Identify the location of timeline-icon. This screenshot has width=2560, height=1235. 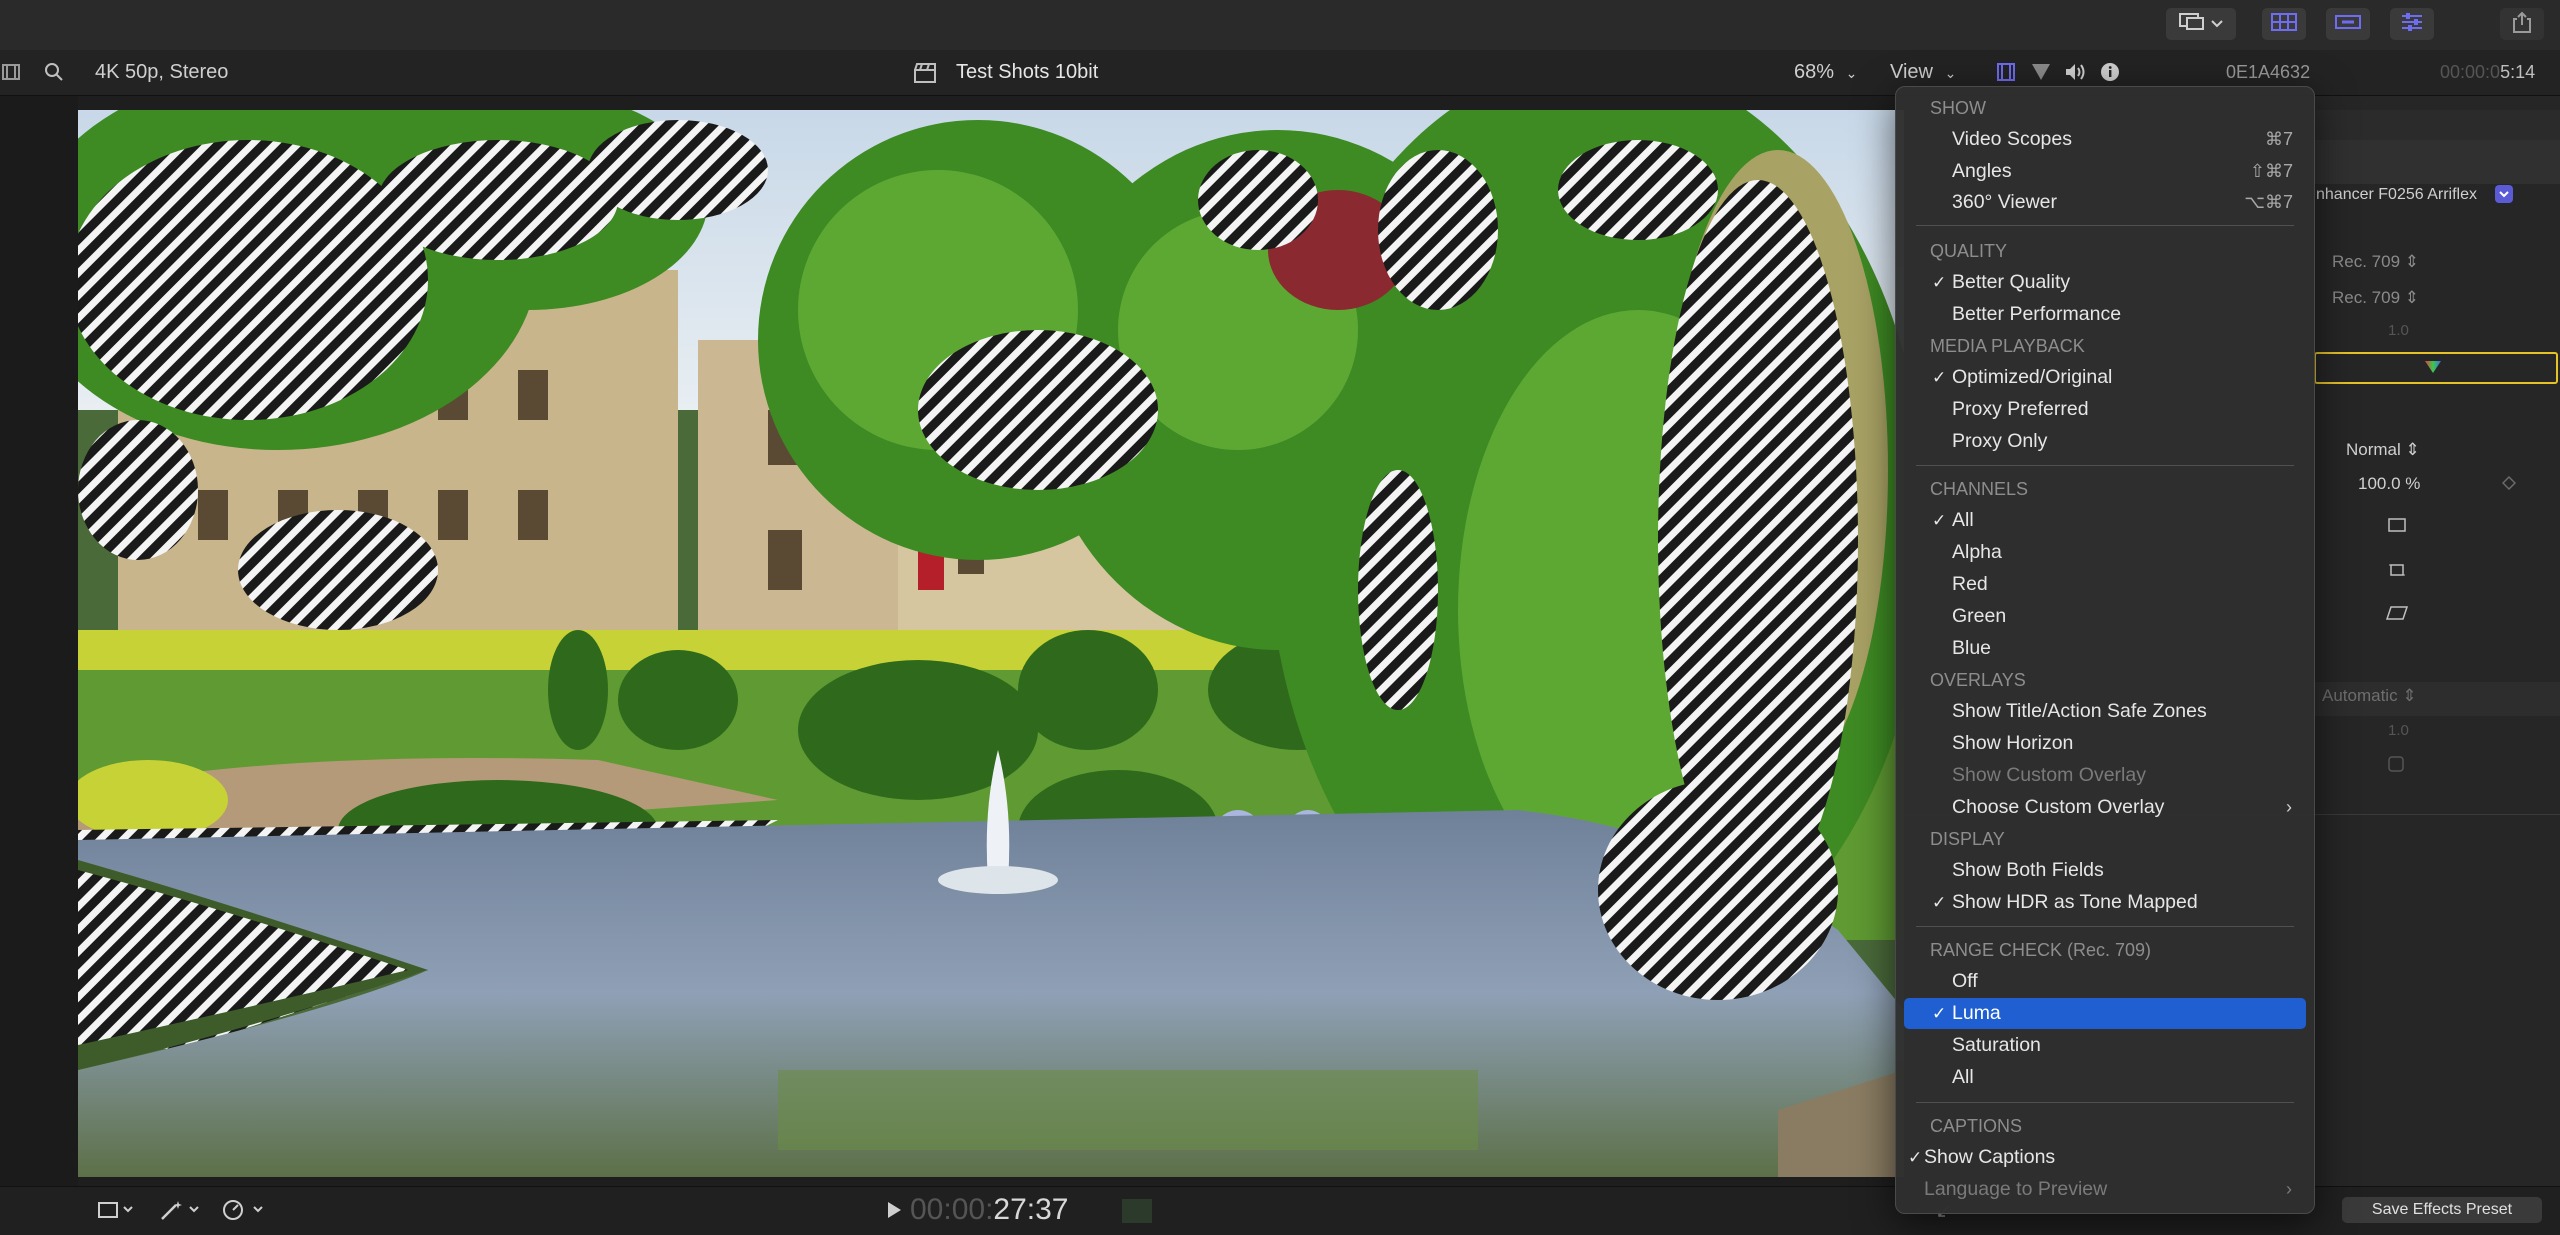
(2348, 24).